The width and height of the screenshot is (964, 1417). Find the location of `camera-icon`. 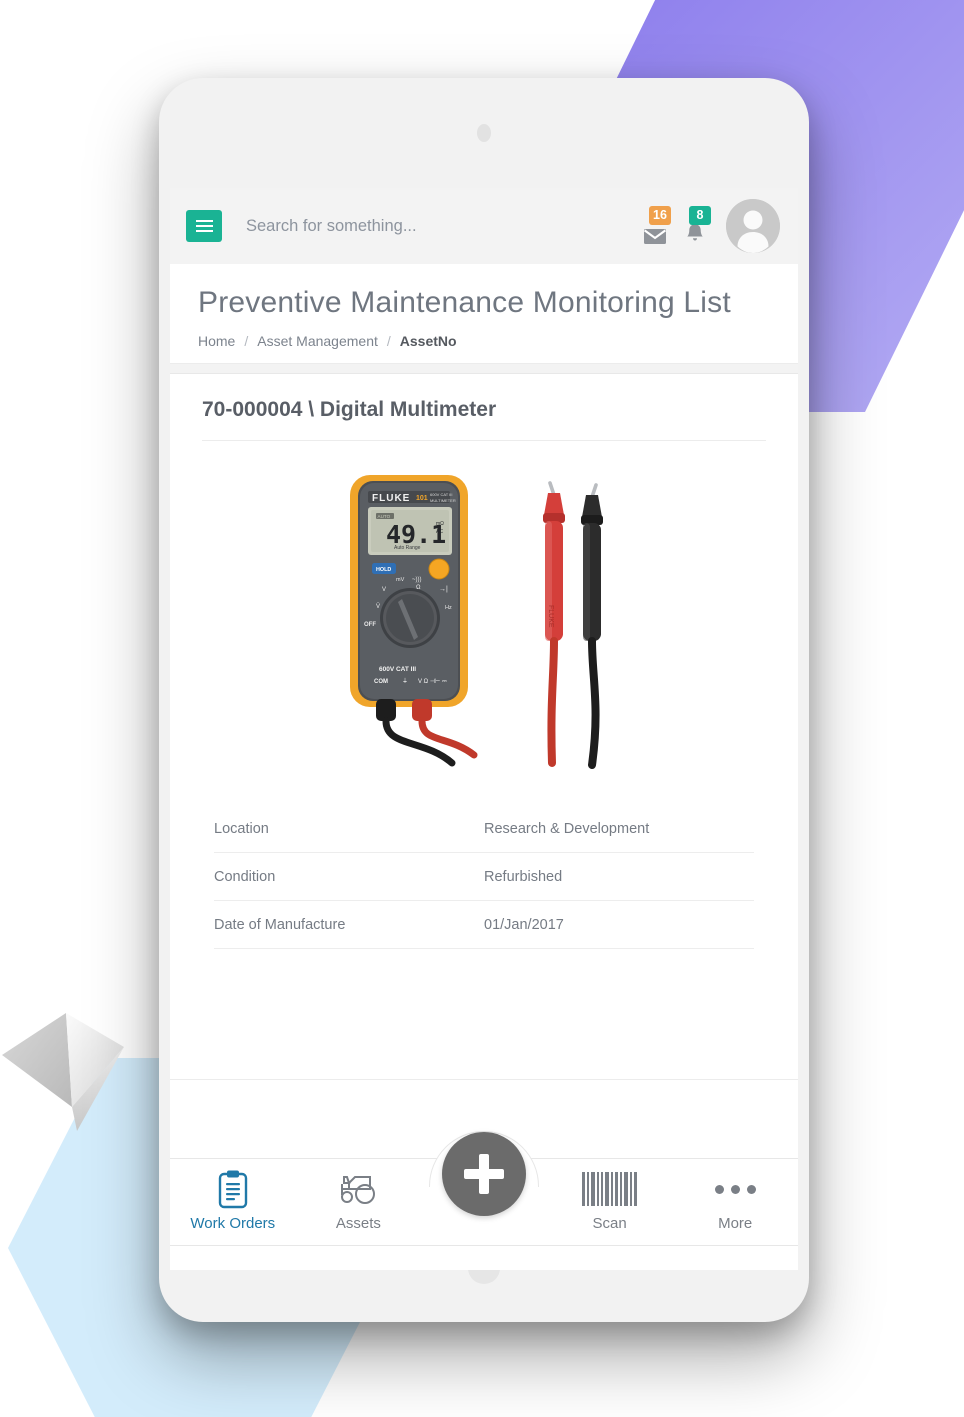

camera-icon is located at coordinates (484, 133).